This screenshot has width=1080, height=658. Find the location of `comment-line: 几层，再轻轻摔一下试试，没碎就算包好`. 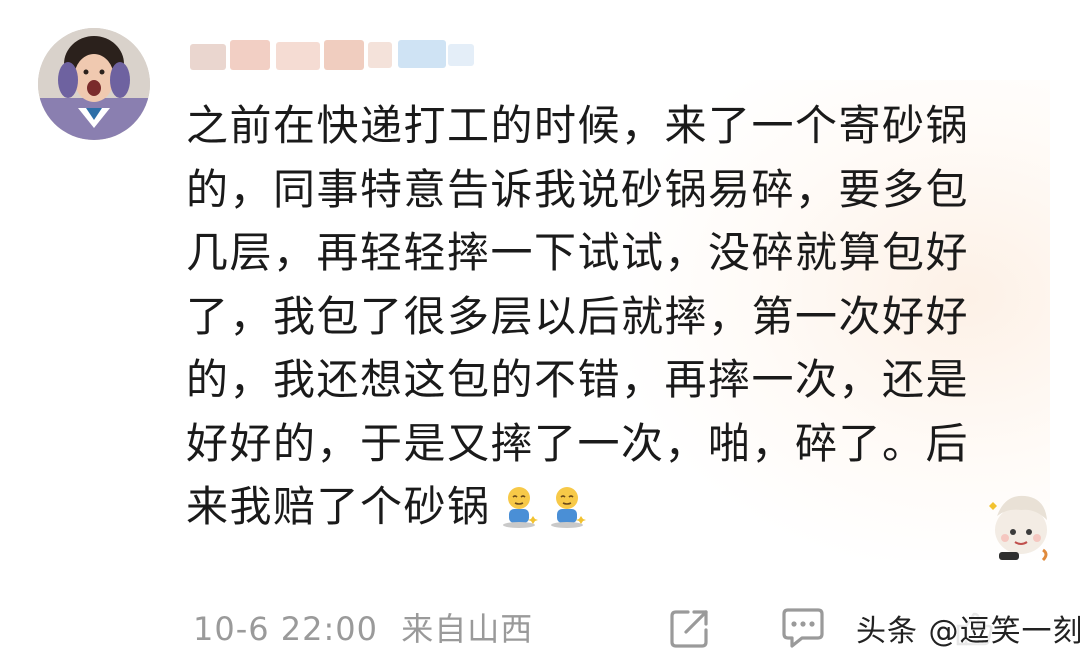

comment-line: 几层，再轻轻摔一下试试，没碎就算包好 is located at coordinates (578, 252).